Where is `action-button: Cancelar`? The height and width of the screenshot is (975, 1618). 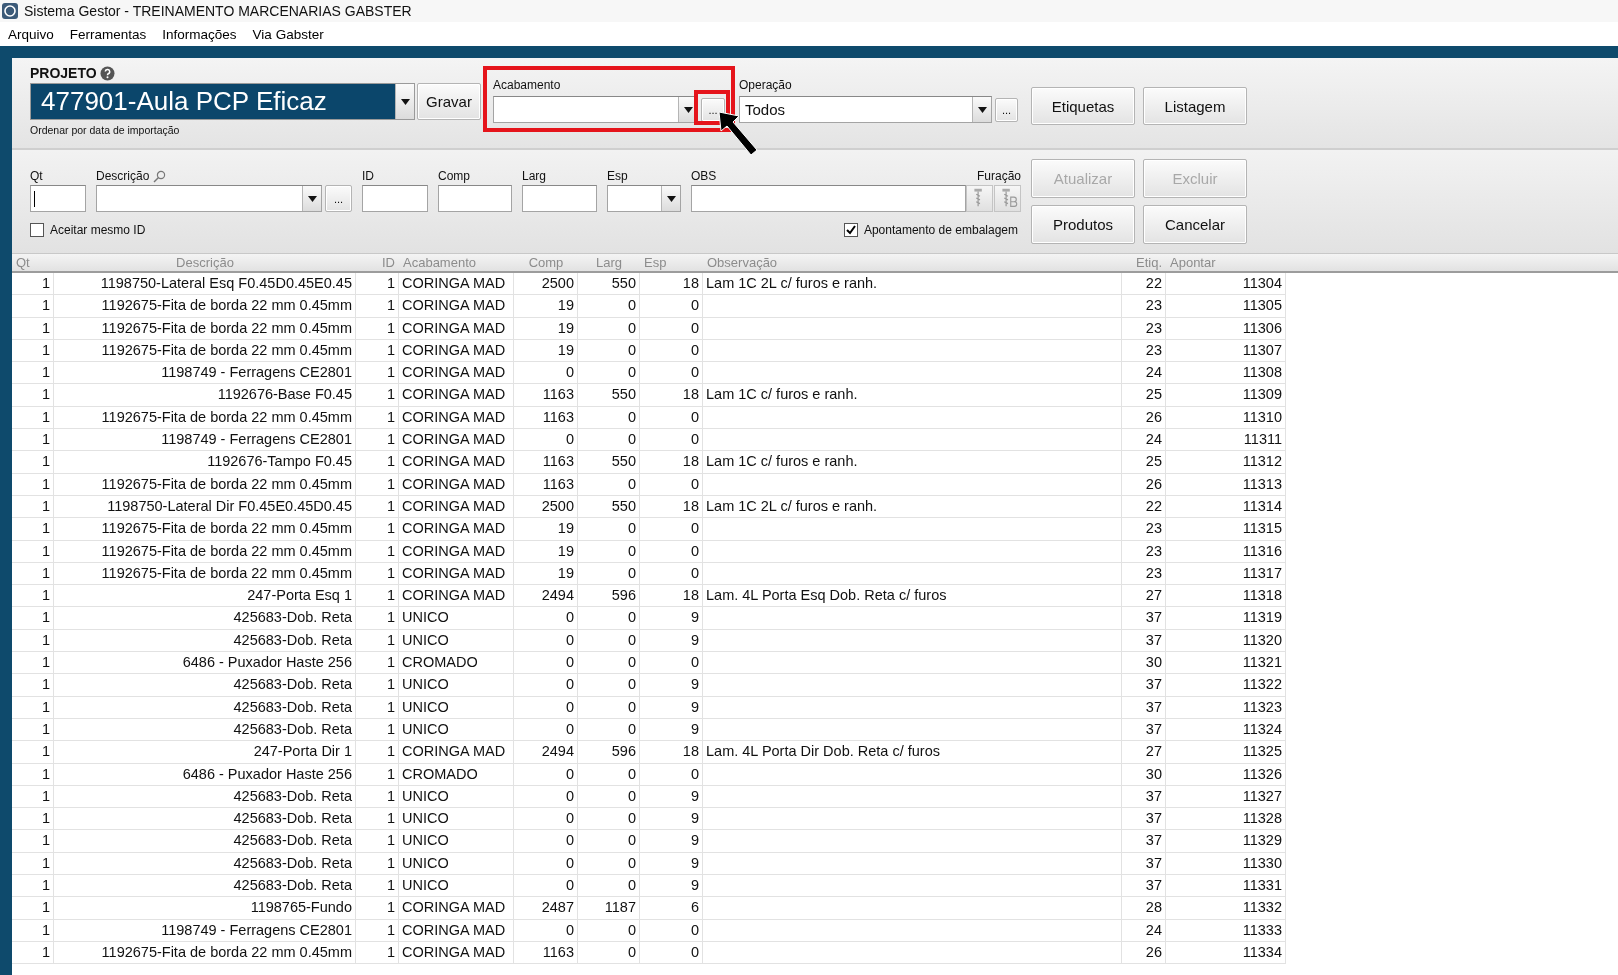
action-button: Cancelar is located at coordinates (1195, 224).